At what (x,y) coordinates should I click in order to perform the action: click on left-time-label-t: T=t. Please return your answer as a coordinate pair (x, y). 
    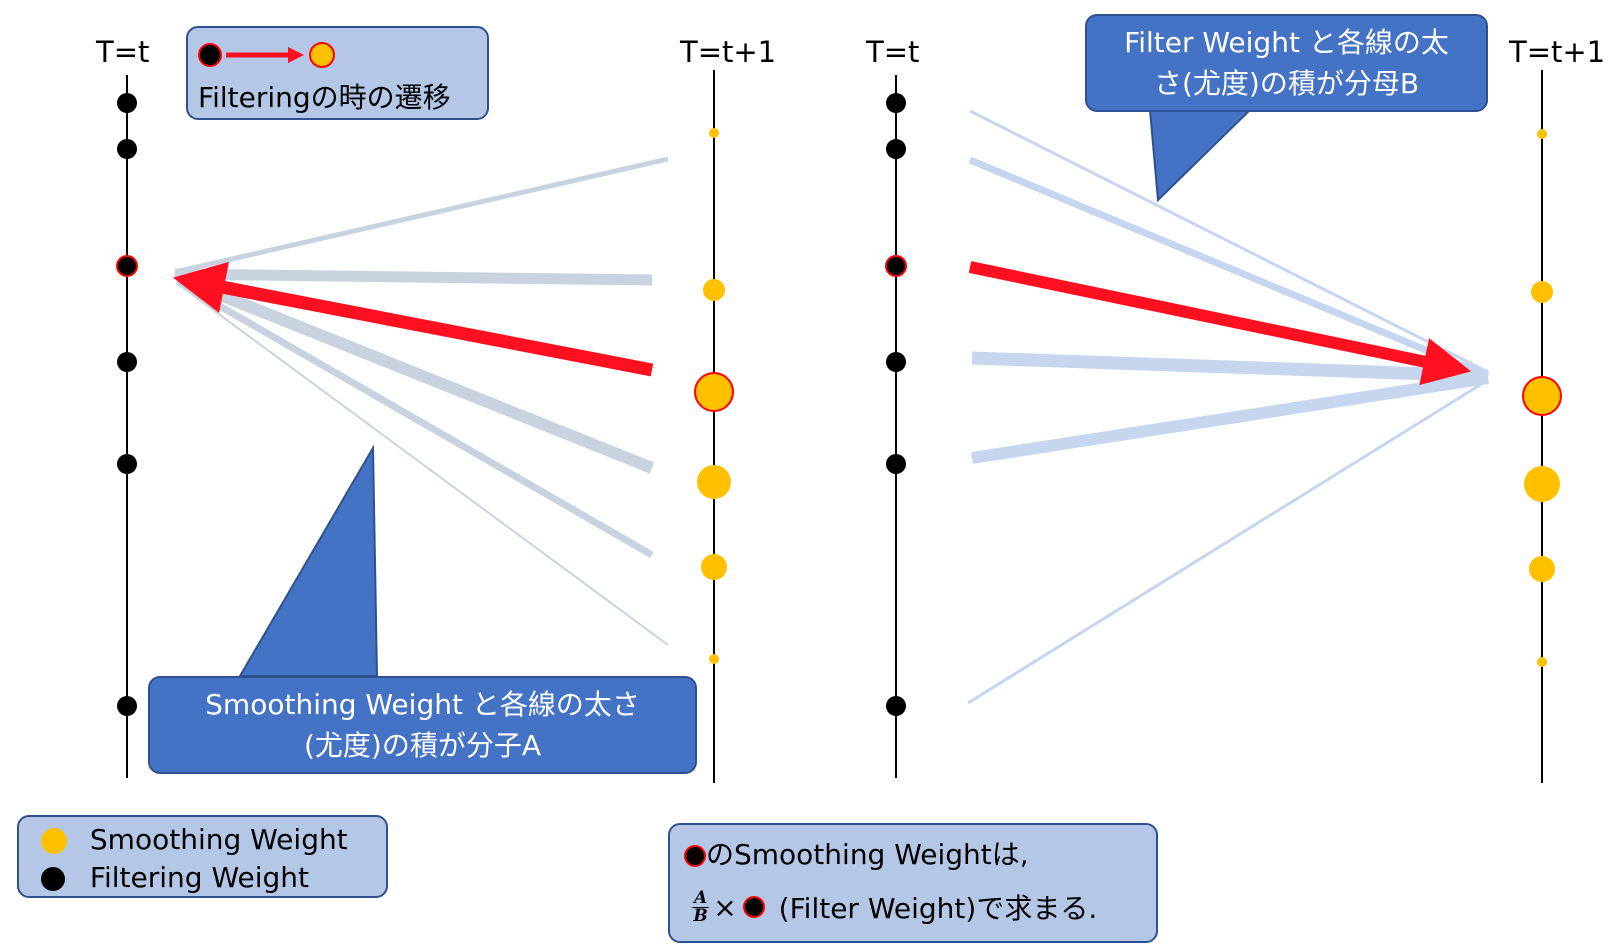
    Looking at the image, I should click on (123, 52).